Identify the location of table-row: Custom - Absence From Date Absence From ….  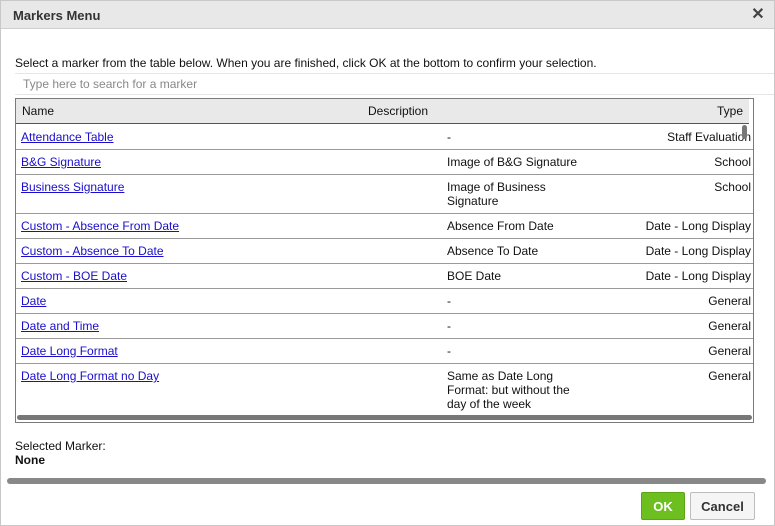
(384, 226).